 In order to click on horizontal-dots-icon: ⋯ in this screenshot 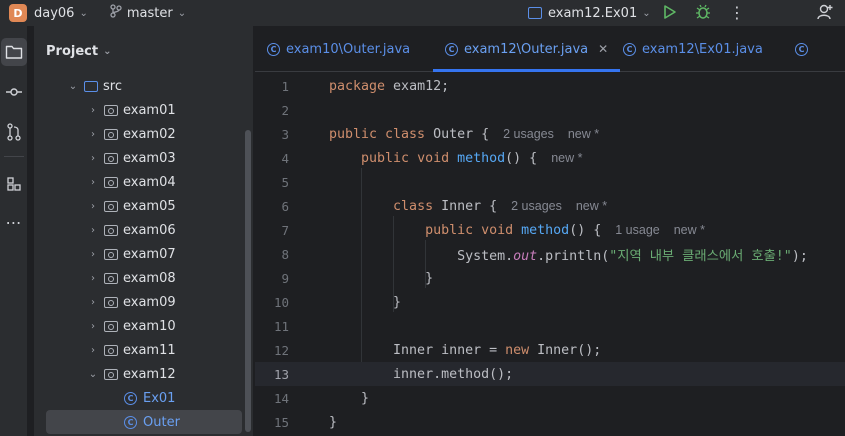, I will do `click(14, 222)`.